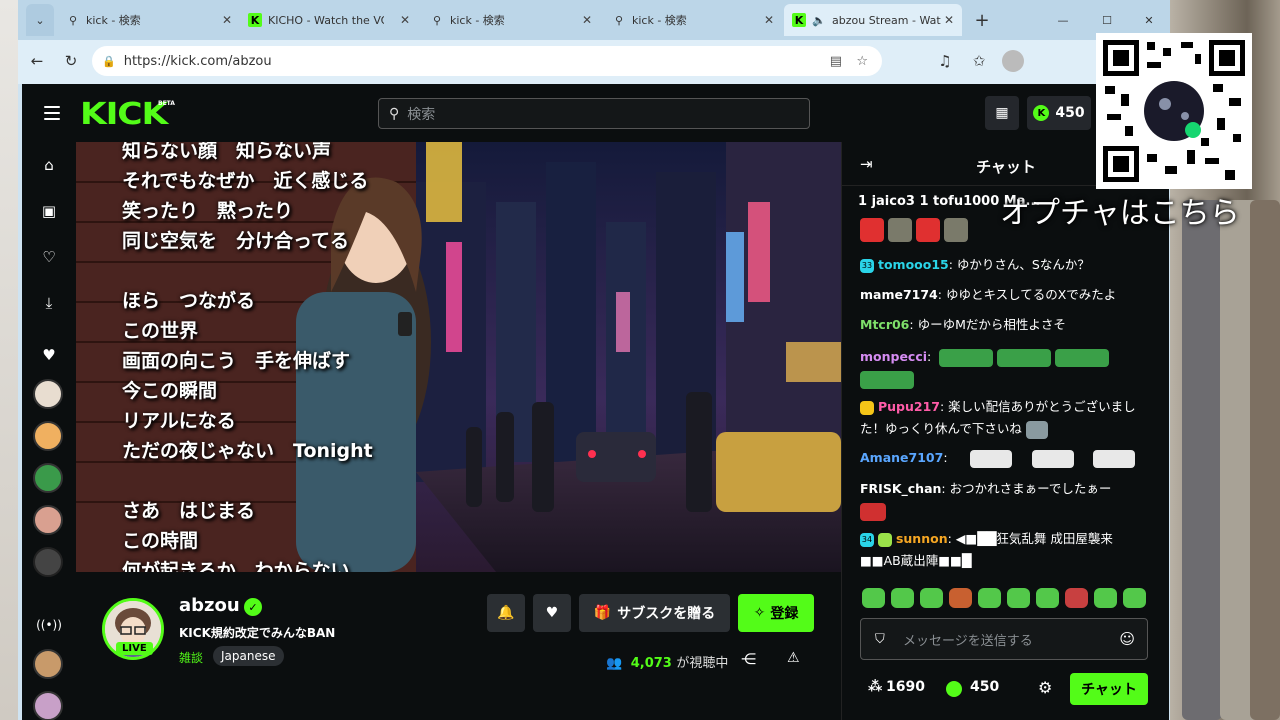  I want to click on kicks-balance: 450, so click(1070, 113).